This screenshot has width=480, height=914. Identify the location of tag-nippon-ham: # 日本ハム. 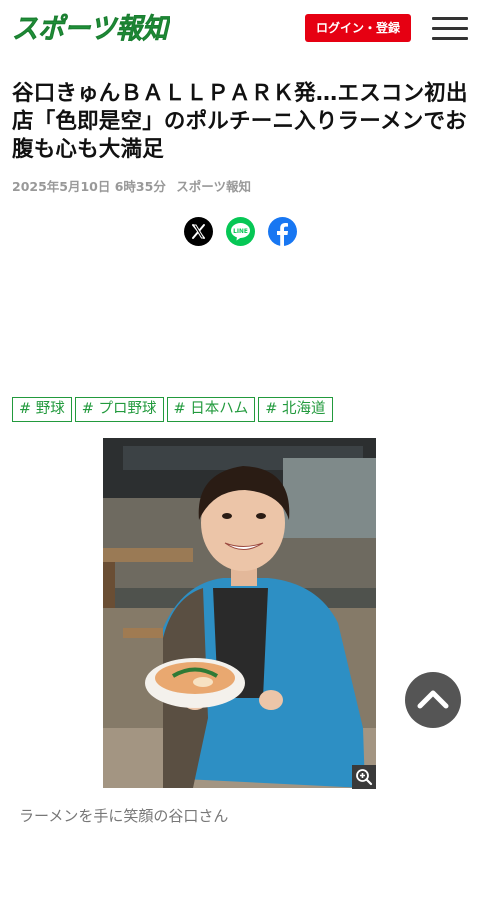
(211, 409).